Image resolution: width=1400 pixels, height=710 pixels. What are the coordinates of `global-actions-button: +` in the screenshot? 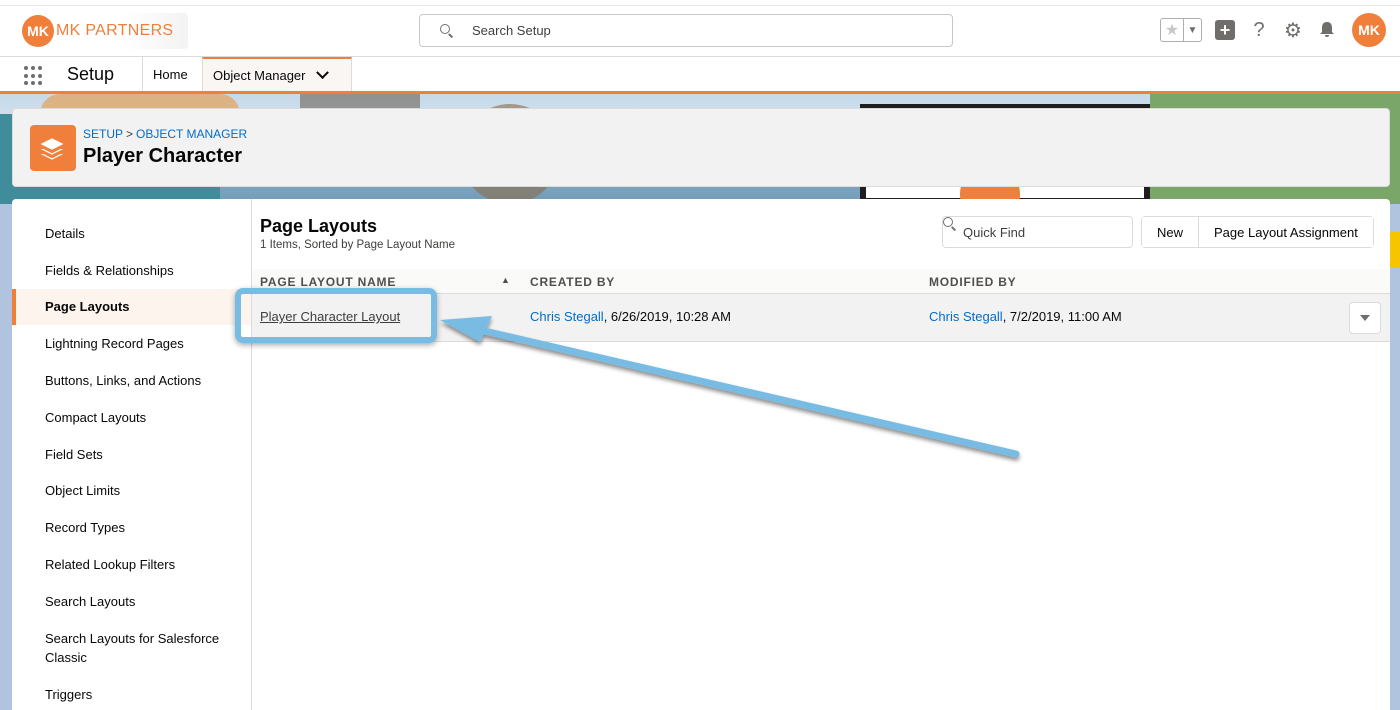 It's located at (1225, 30).